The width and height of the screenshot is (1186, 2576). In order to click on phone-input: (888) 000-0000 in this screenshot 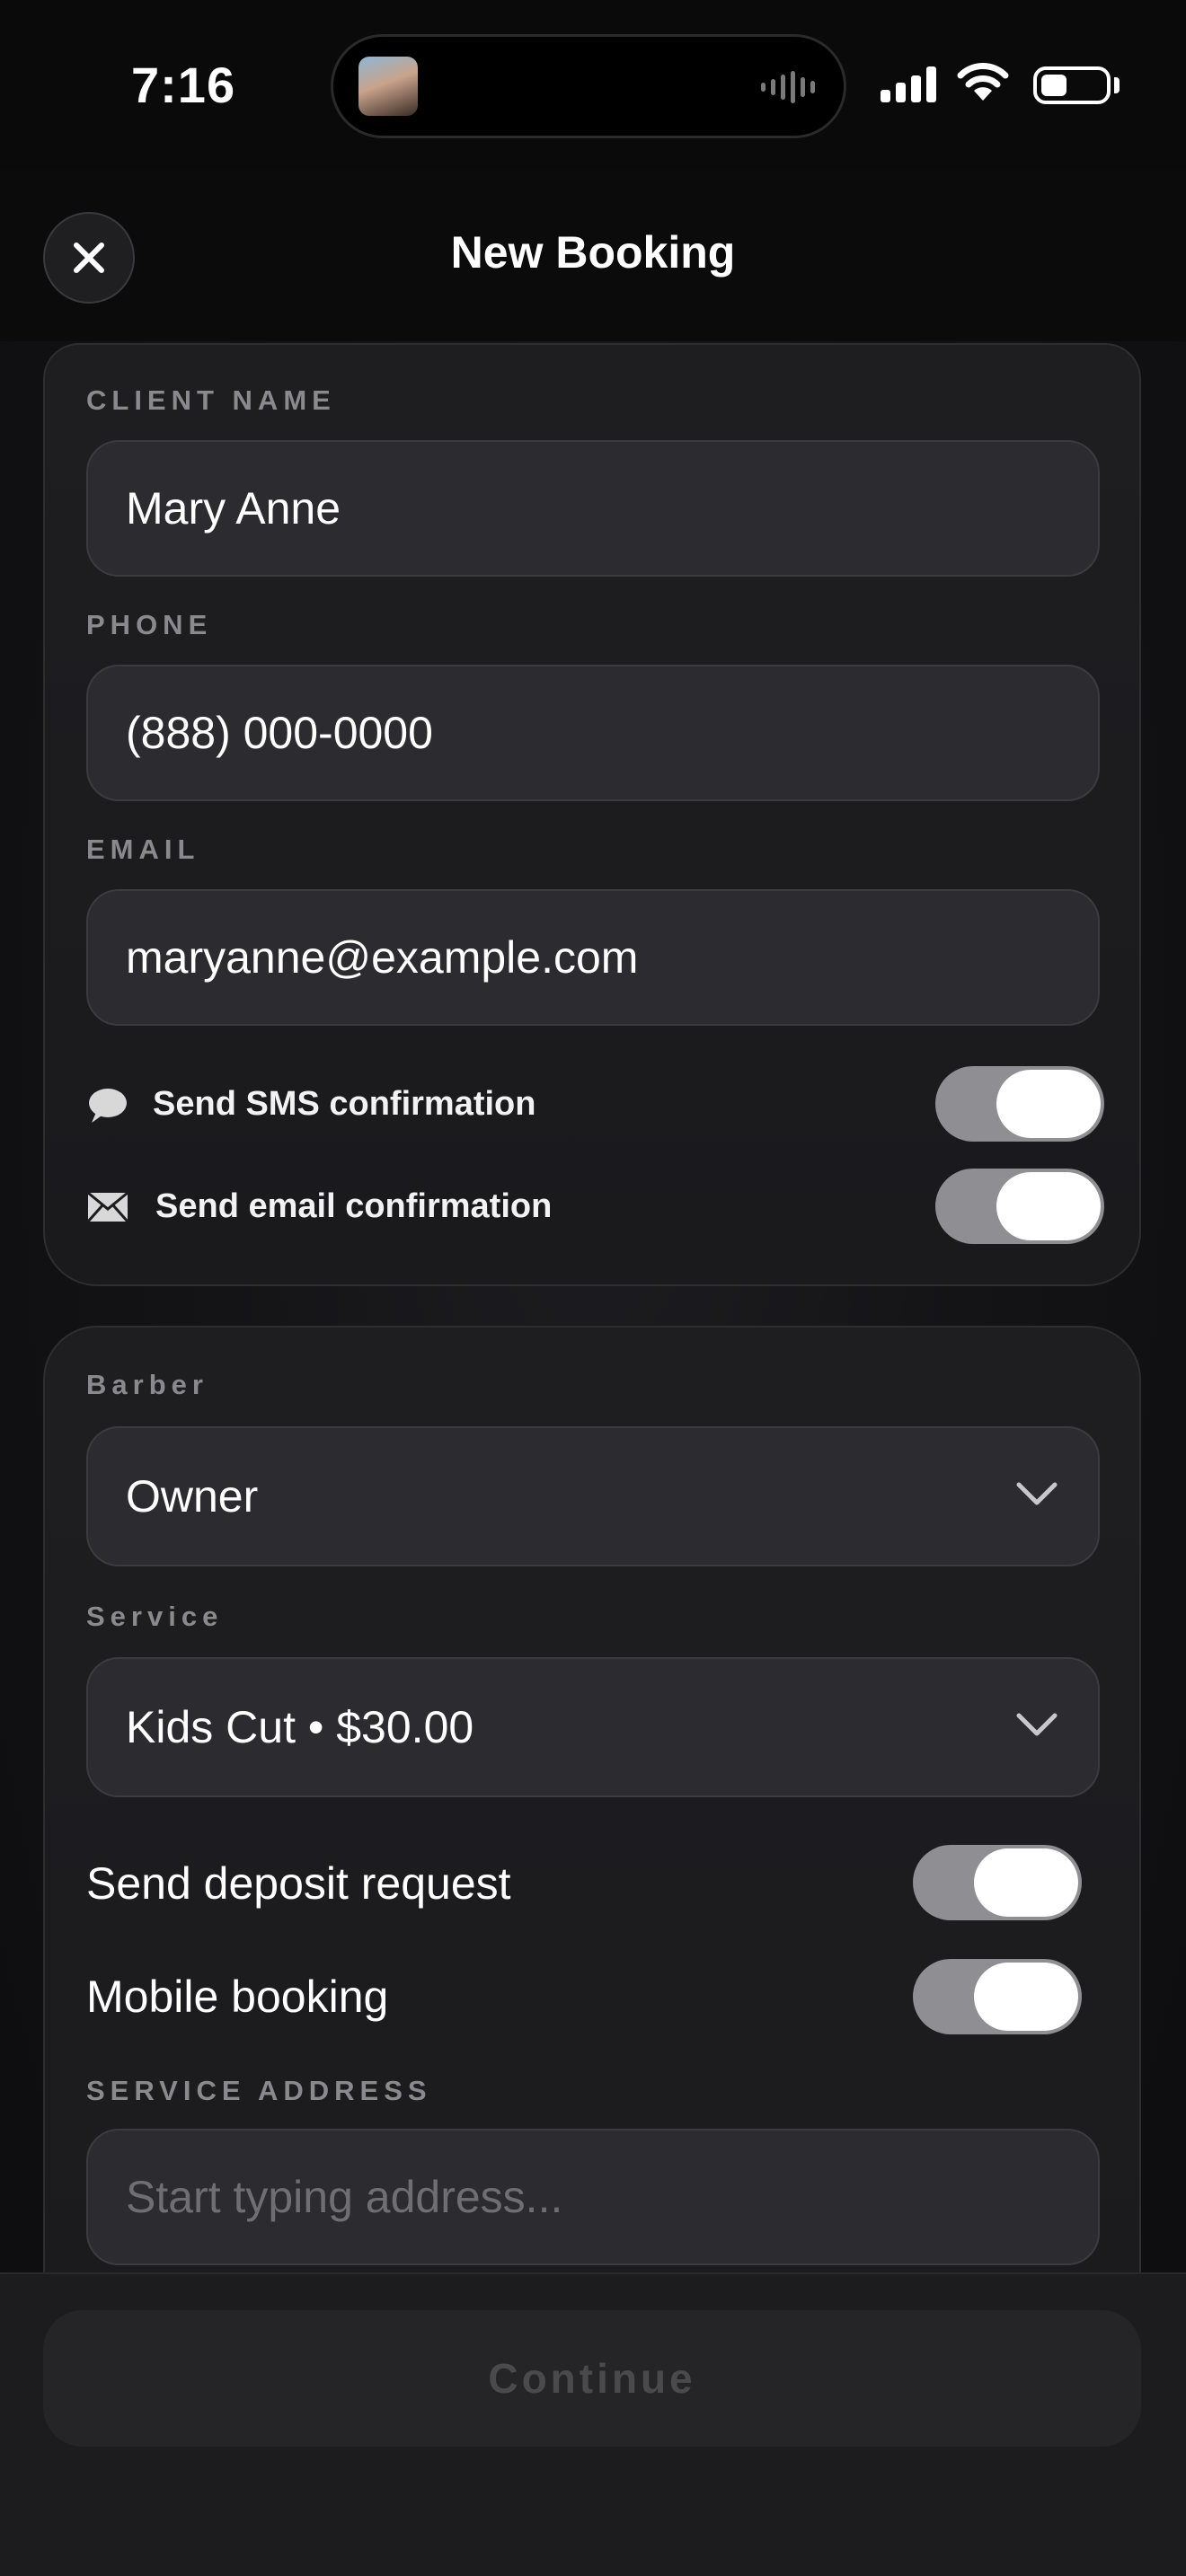, I will do `click(593, 733)`.